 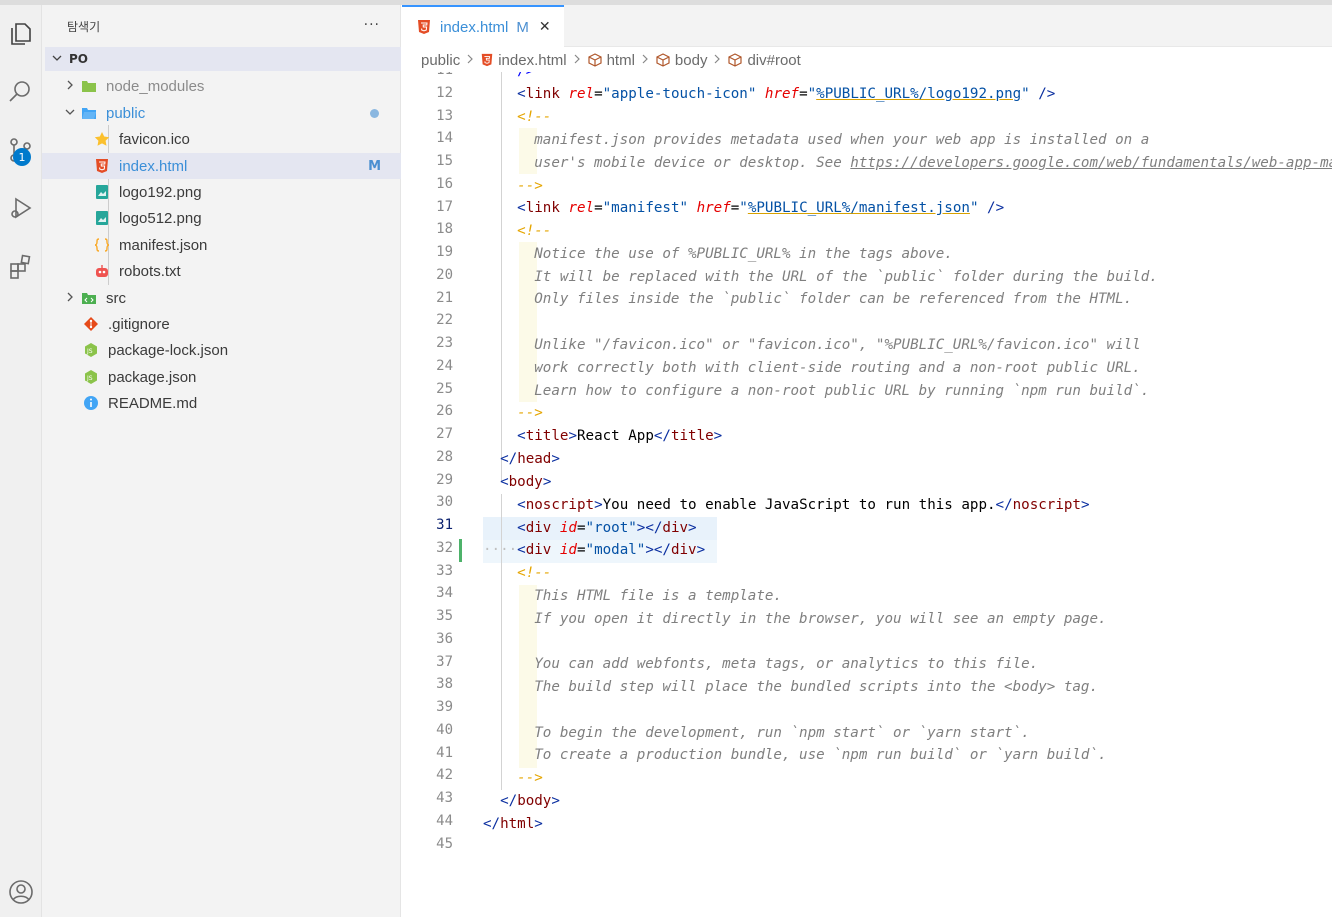 I want to click on explorer-icon, so click(x=21, y=34).